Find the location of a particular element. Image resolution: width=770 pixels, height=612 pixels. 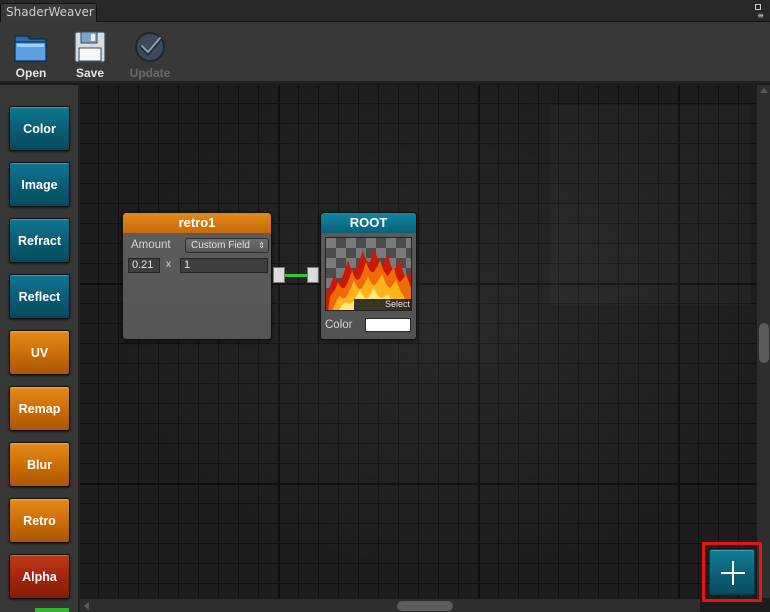

plus-icon is located at coordinates (733, 573).